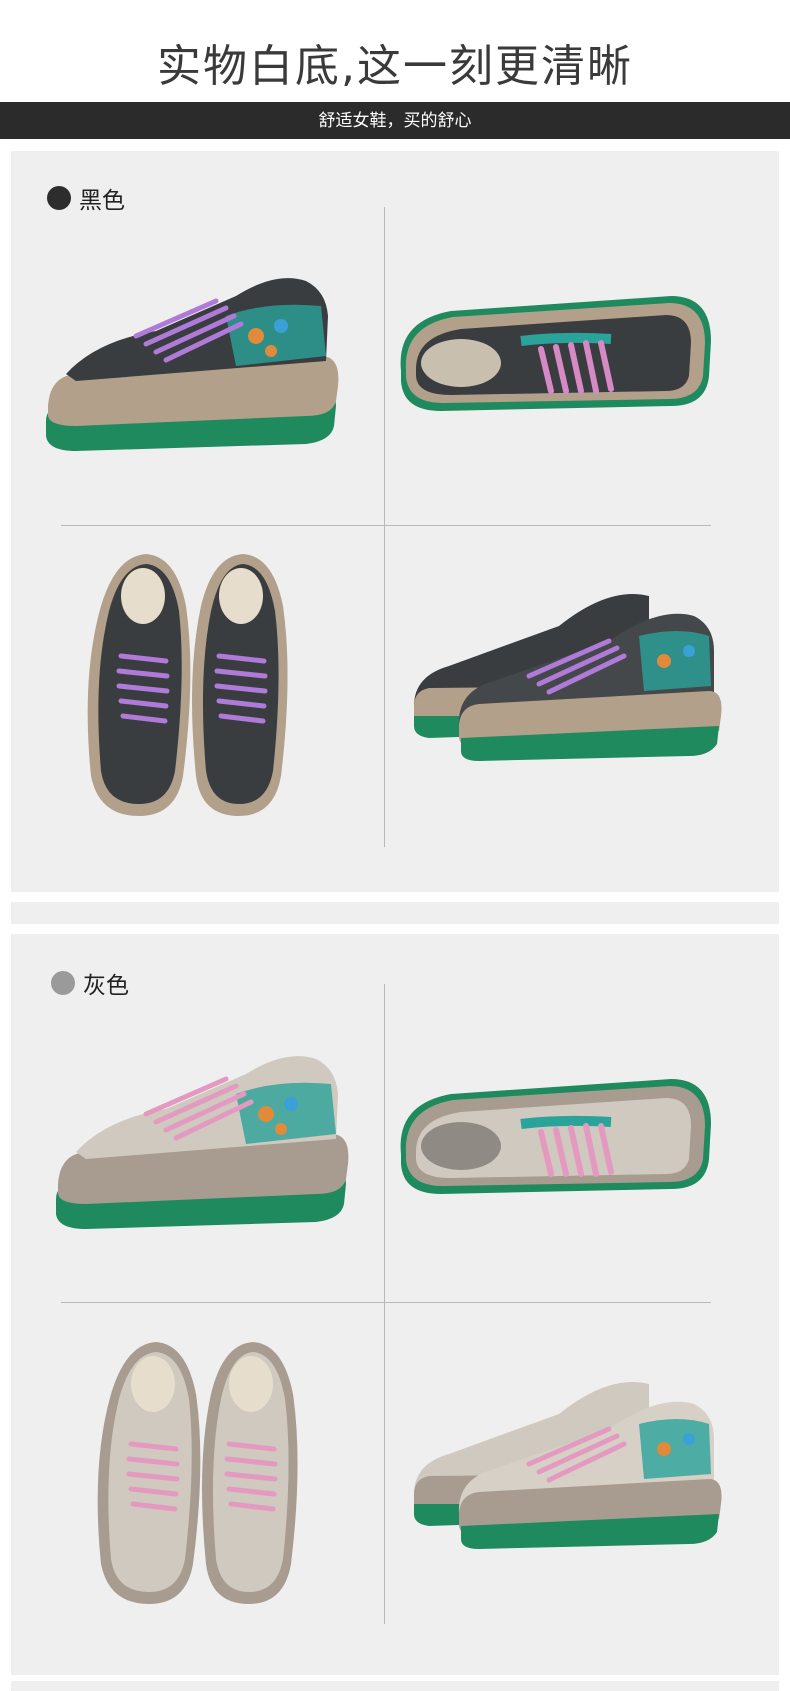 The height and width of the screenshot is (1691, 790). What do you see at coordinates (395, 120) in the screenshot?
I see `subtitle-band: 舒适女鞋，买的舒心` at bounding box center [395, 120].